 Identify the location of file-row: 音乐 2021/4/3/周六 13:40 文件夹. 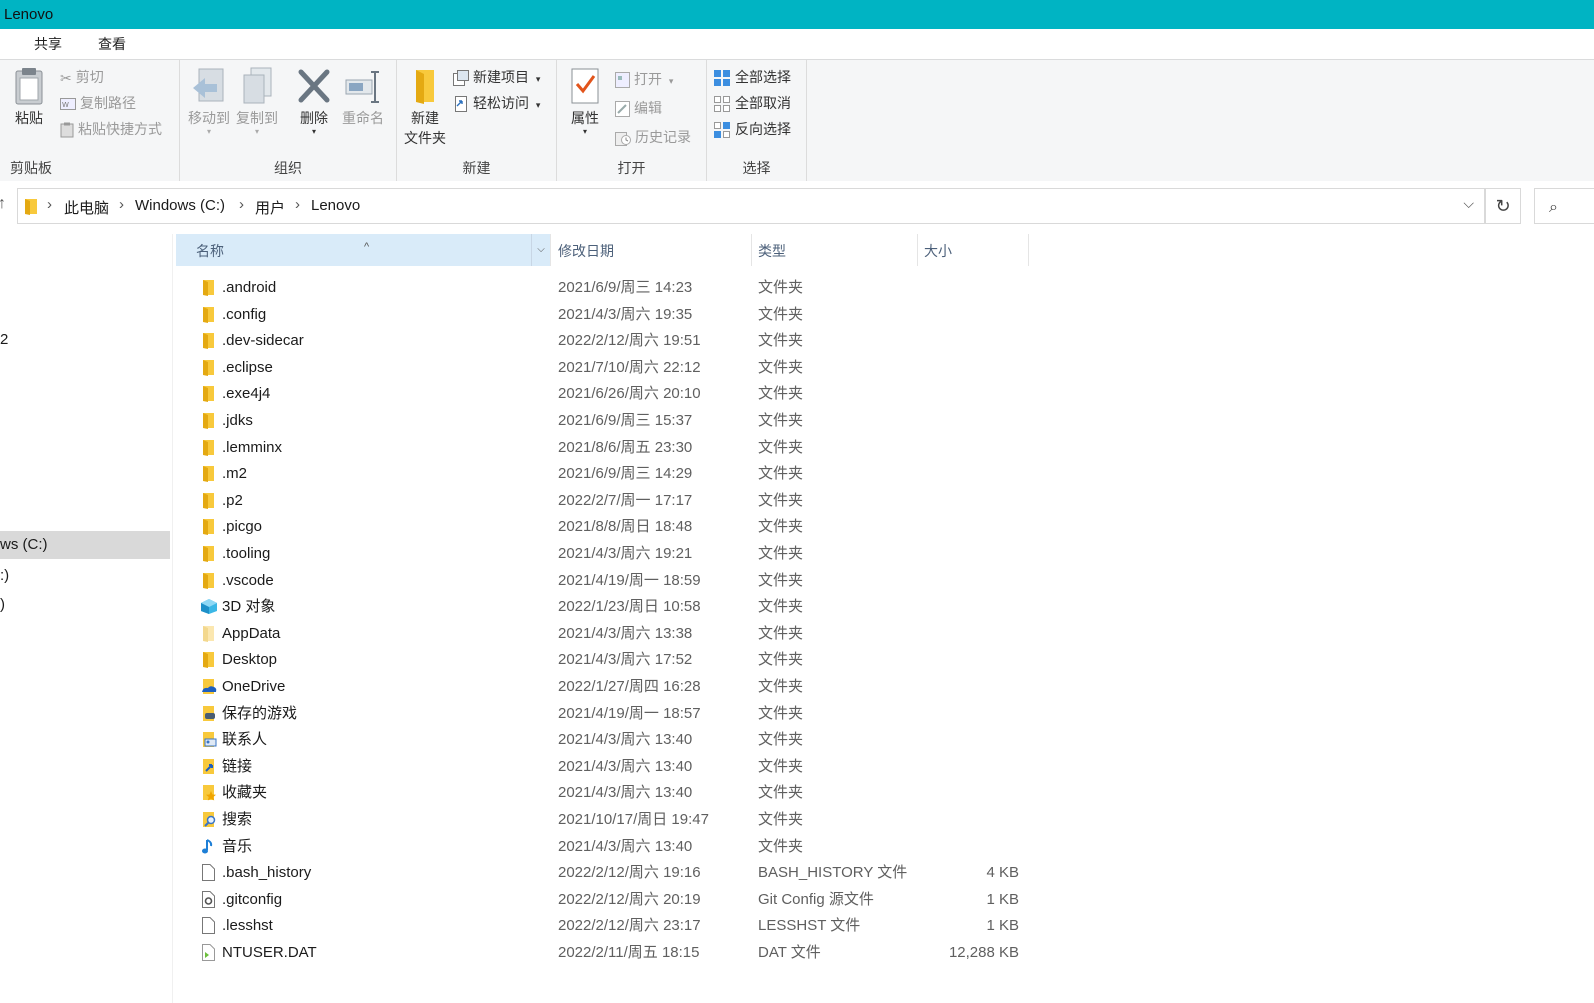
(606, 847).